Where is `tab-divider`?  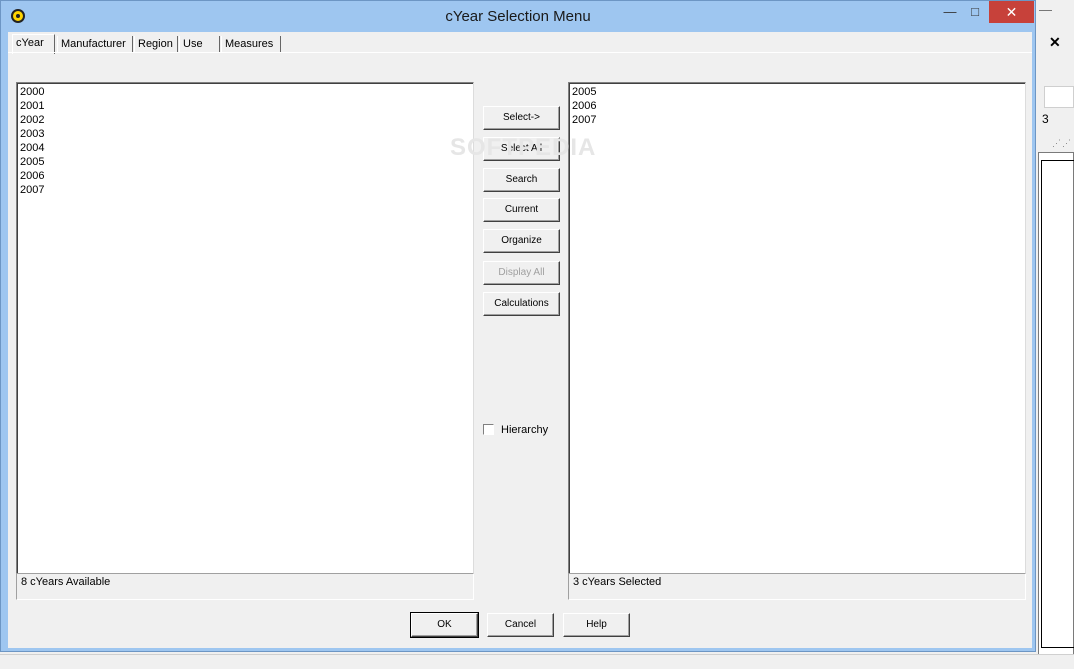
tab-divider is located at coordinates (520, 52).